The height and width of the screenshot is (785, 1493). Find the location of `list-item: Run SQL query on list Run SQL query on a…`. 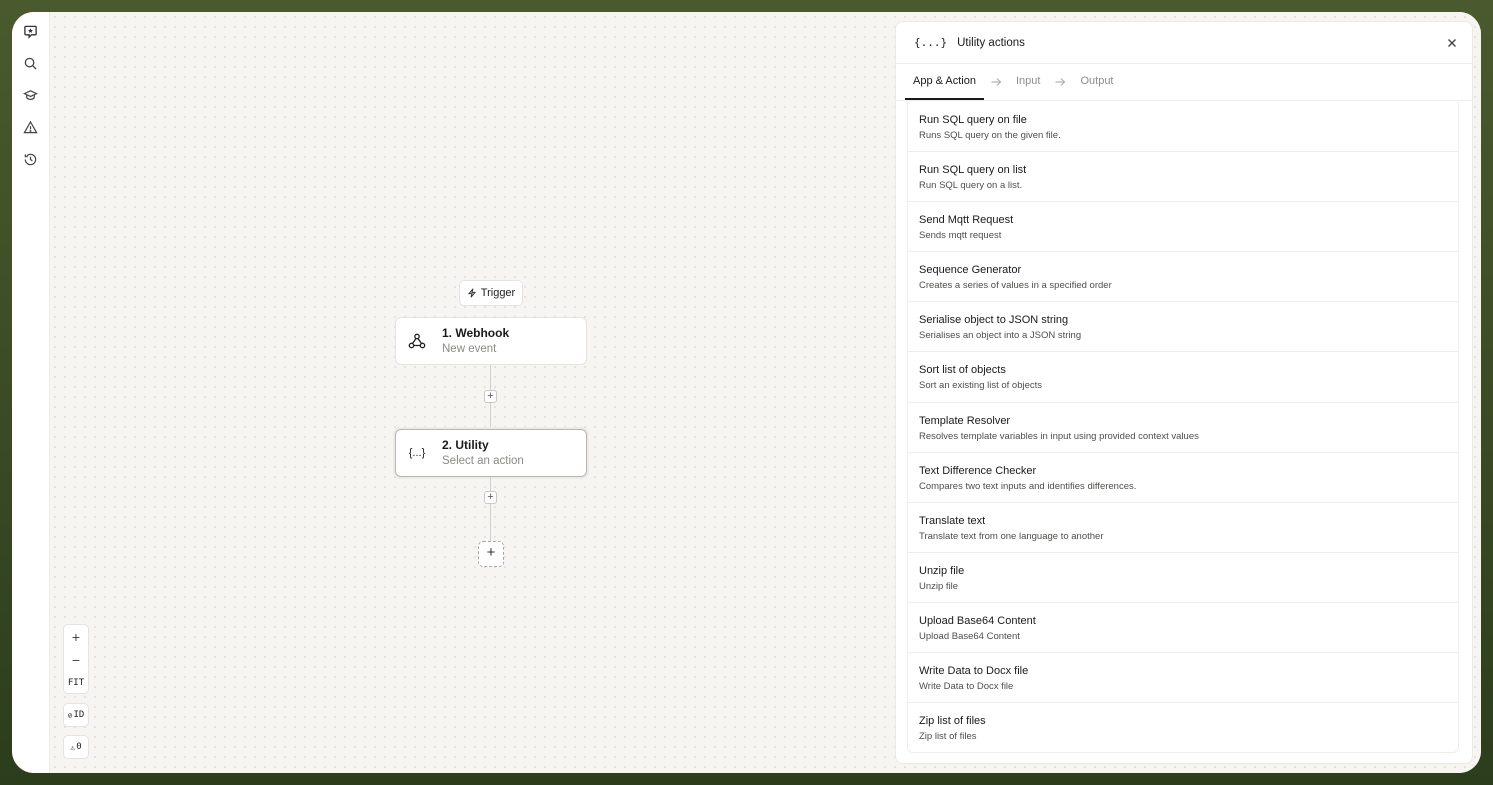

list-item: Run SQL query on list Run SQL query on a… is located at coordinates (1183, 177).